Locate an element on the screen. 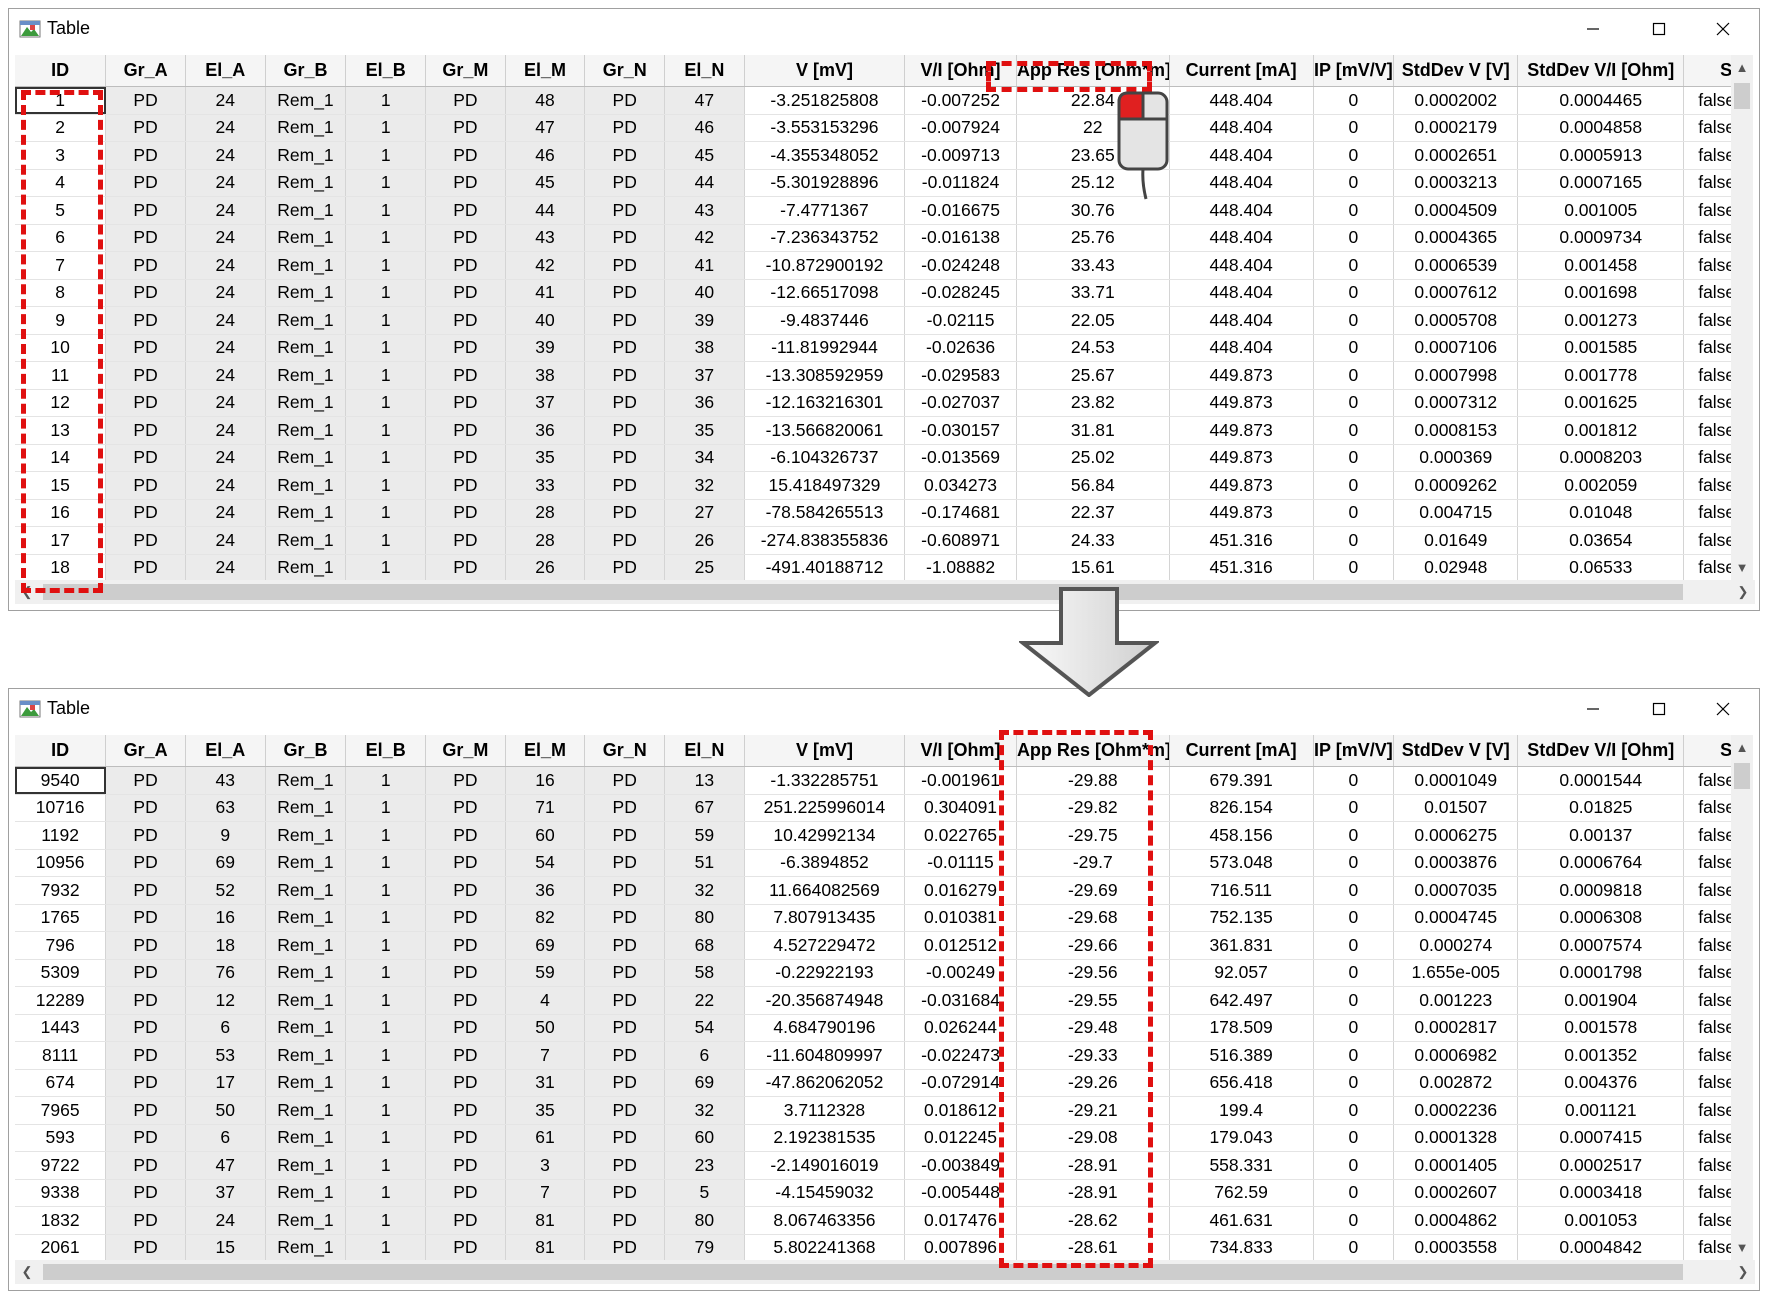 This screenshot has height=1300, width=1769. table-cell: 0.0006275 is located at coordinates (1456, 835).